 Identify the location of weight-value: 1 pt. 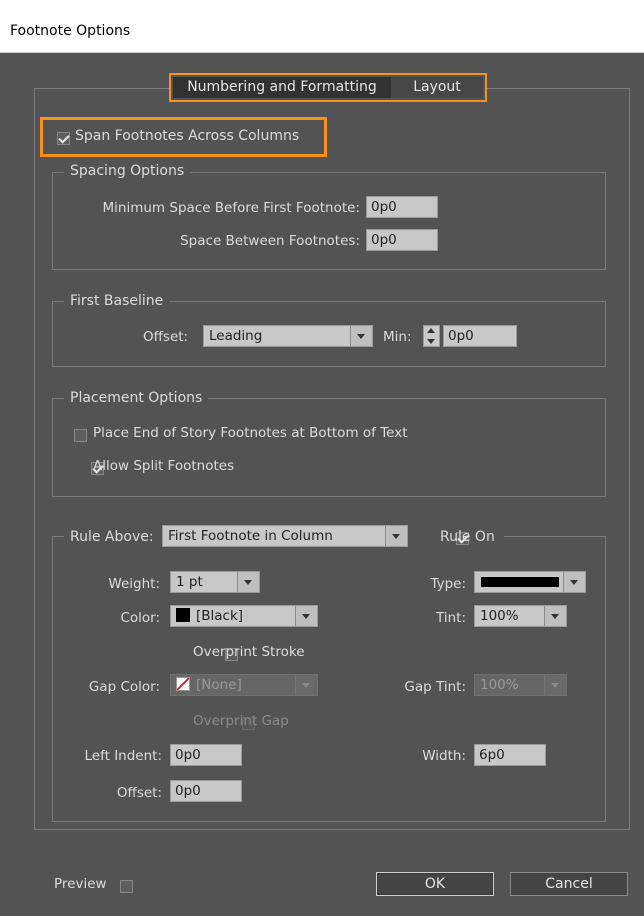
(189, 582).